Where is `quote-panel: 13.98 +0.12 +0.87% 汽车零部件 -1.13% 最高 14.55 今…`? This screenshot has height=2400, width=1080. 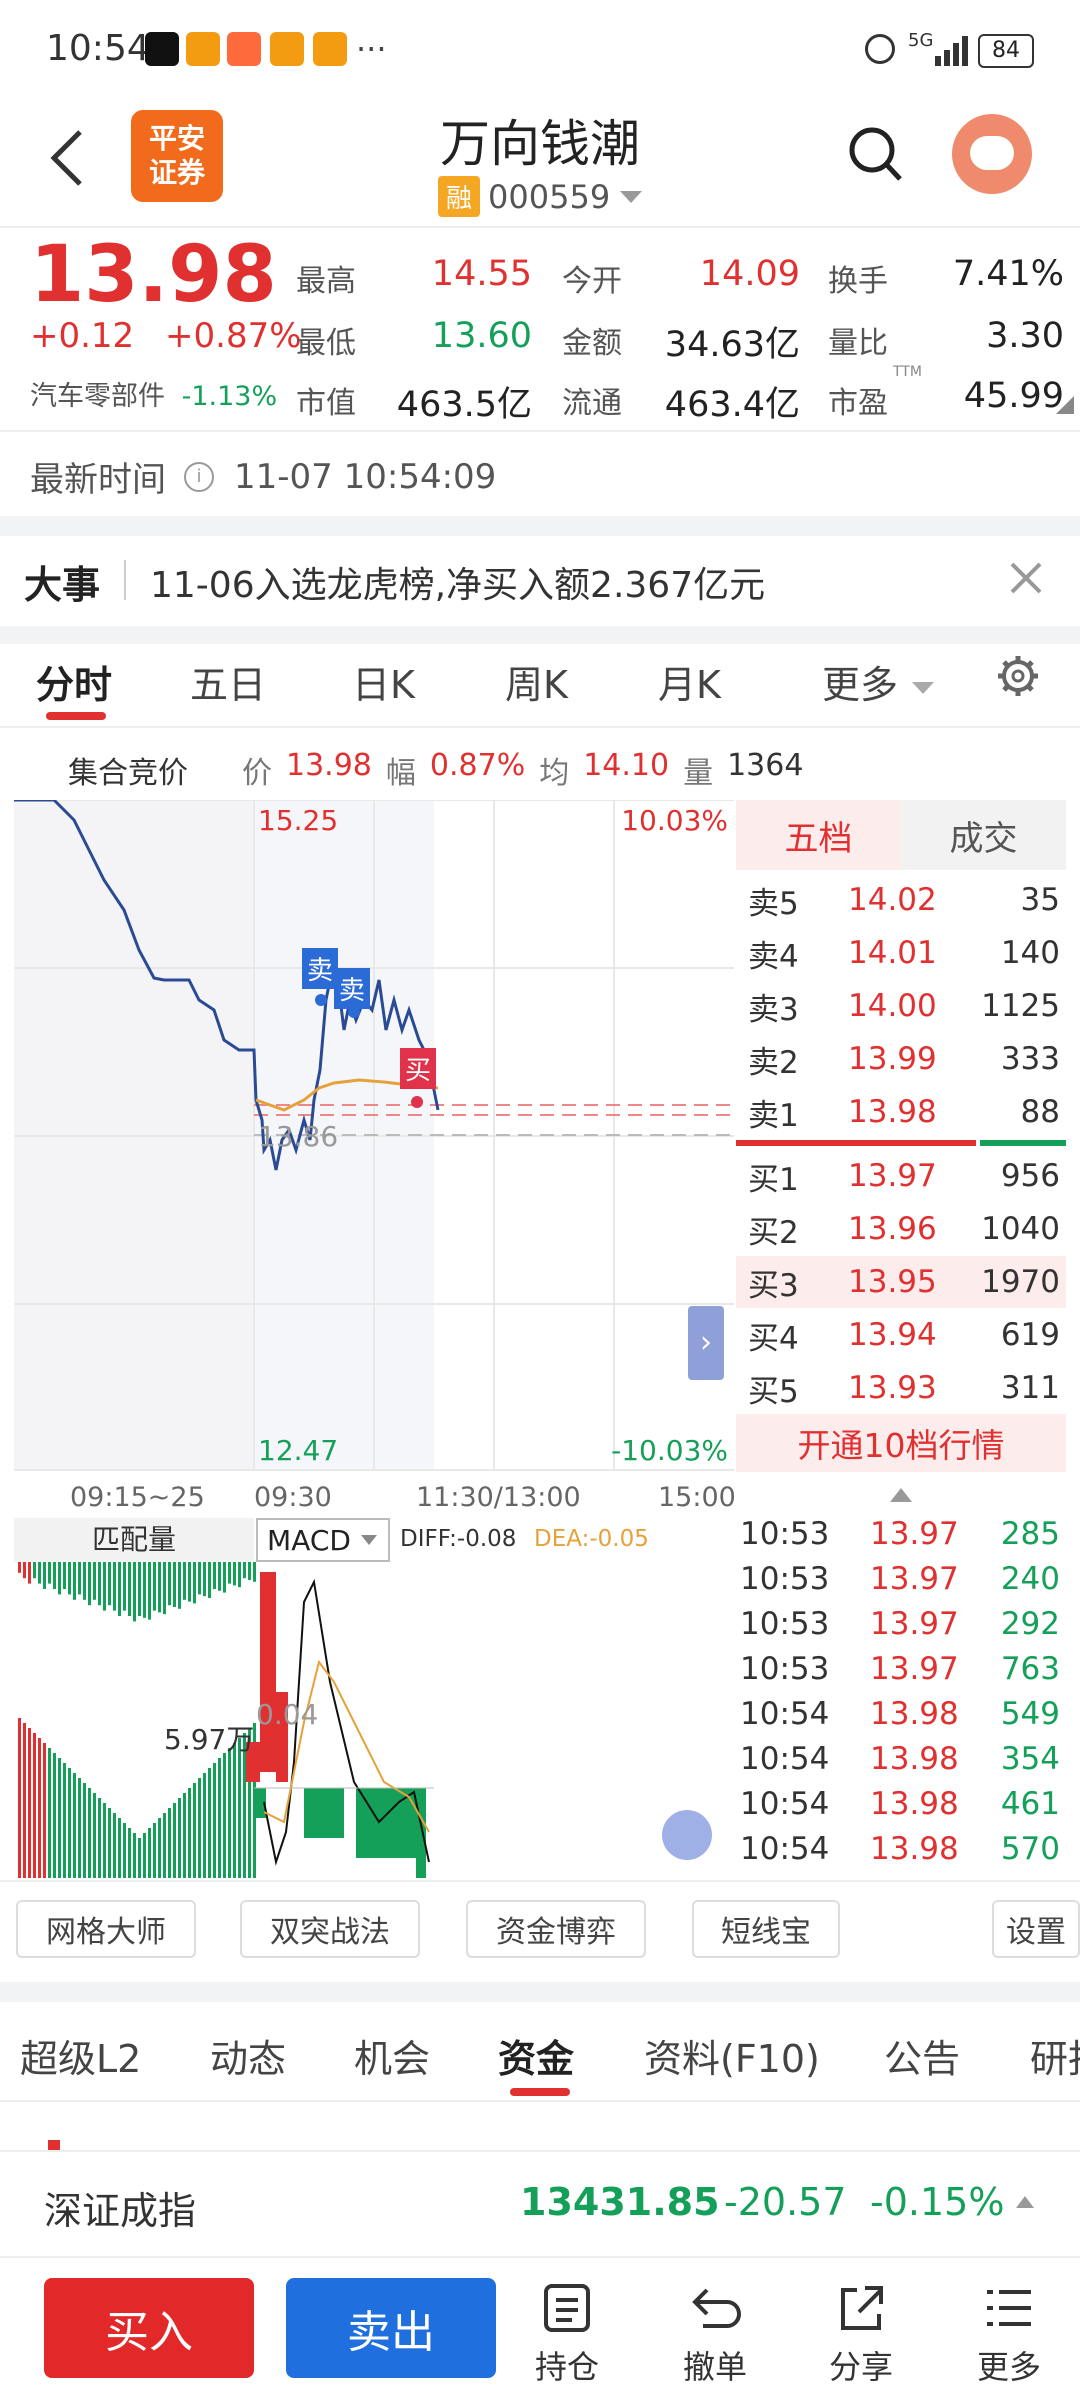 quote-panel: 13.98 +0.12 +0.87% 汽车零部件 -1.13% 最高 14.55 今… is located at coordinates (540, 326).